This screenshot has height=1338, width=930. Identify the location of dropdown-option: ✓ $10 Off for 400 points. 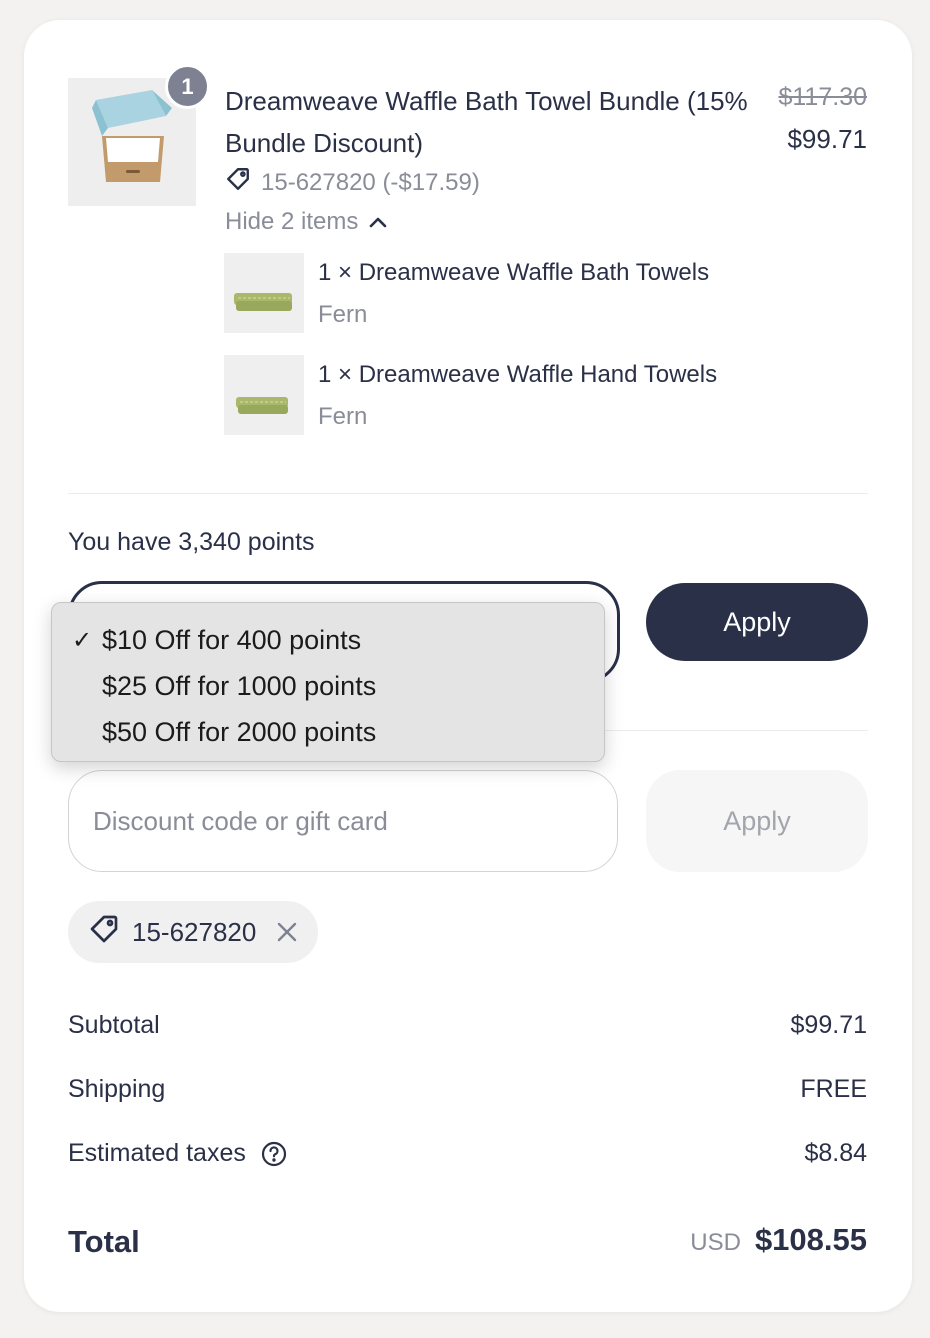
(328, 640).